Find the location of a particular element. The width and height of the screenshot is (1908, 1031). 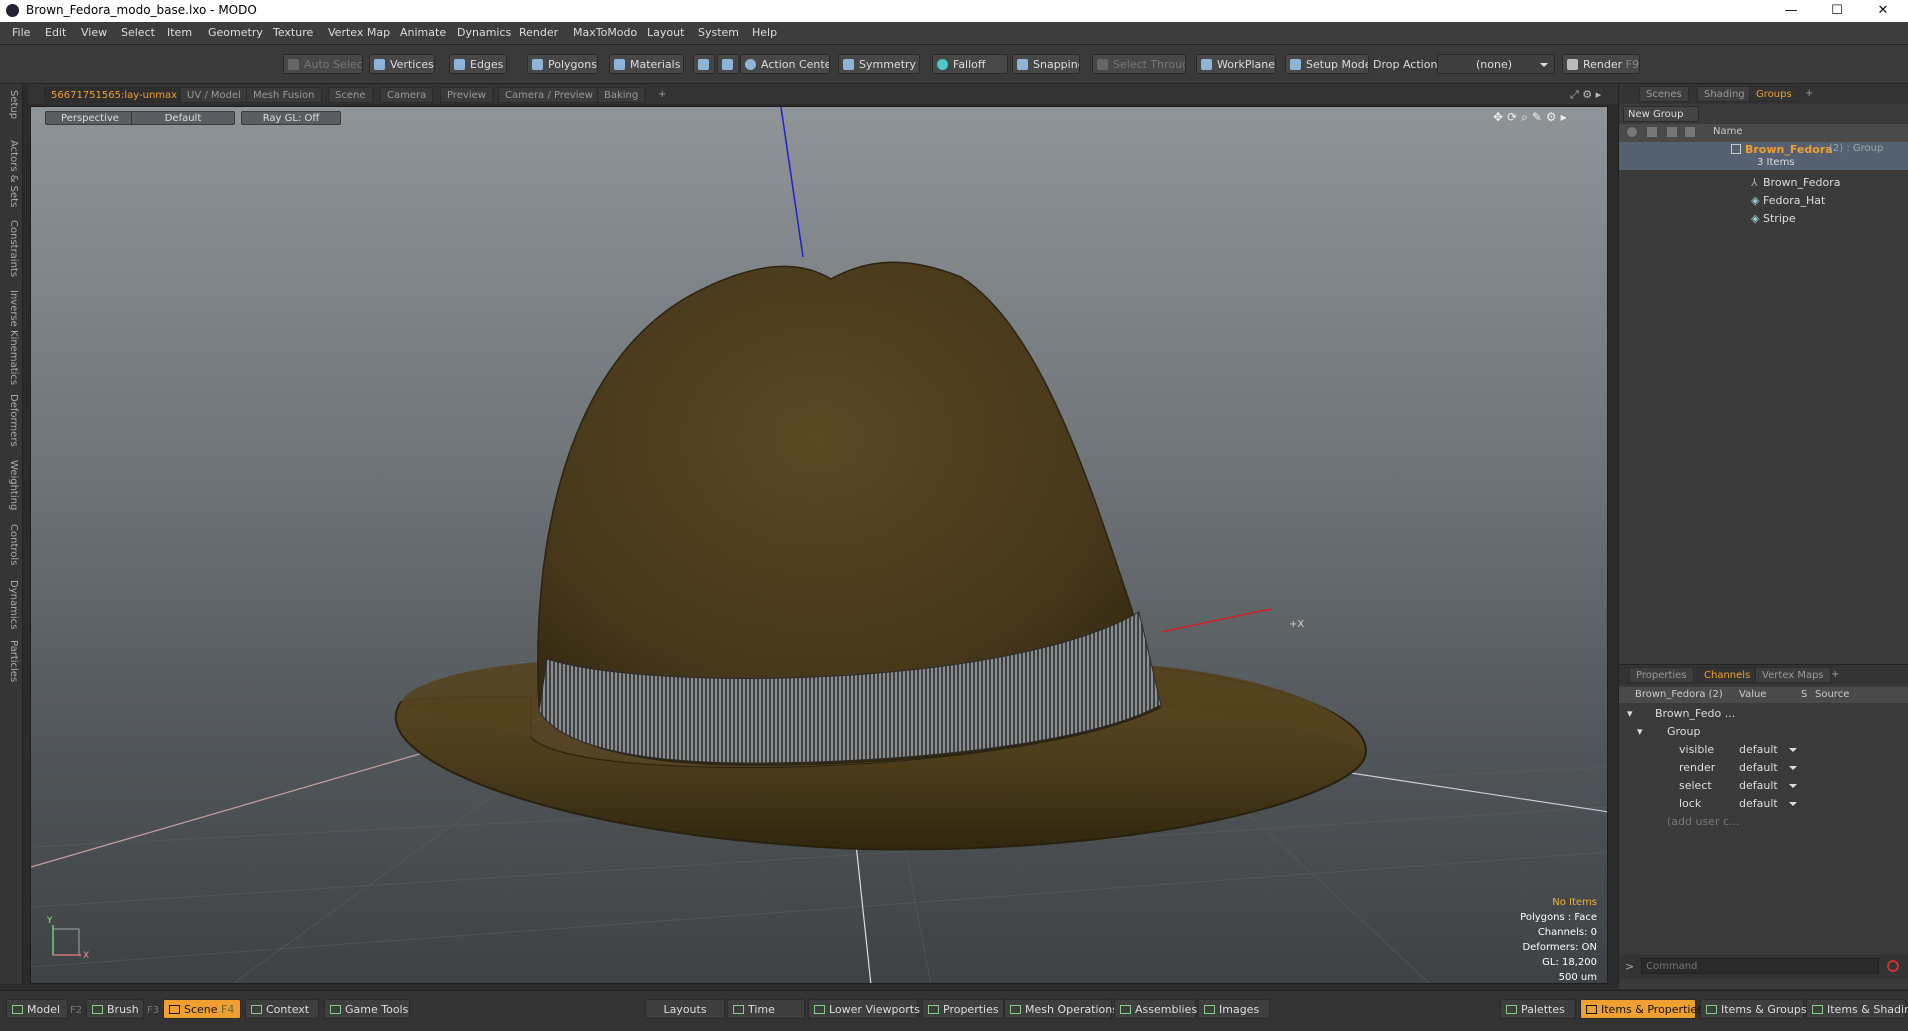

menu-render: Render is located at coordinates (538, 32).